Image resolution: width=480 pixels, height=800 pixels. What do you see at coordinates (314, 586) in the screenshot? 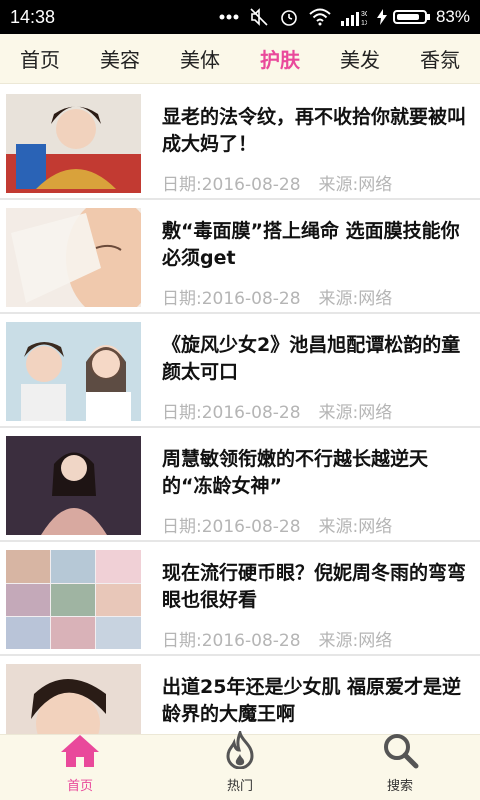
I see `article-title: 现在流行硬币眼？倪妮周冬雨的弯弯眼也很好看` at bounding box center [314, 586].